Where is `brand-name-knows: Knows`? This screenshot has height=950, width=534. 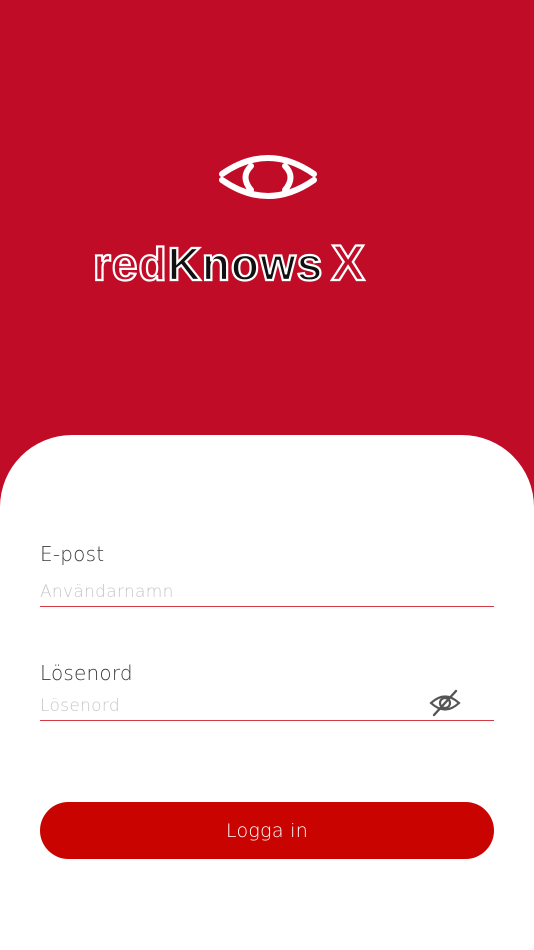 brand-name-knows: Knows is located at coordinates (246, 264).